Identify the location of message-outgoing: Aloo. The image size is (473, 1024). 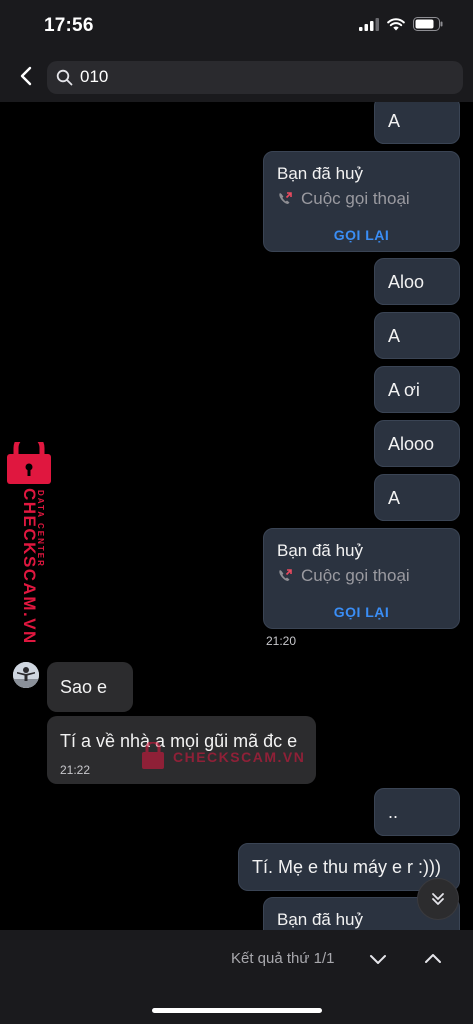
(417, 281).